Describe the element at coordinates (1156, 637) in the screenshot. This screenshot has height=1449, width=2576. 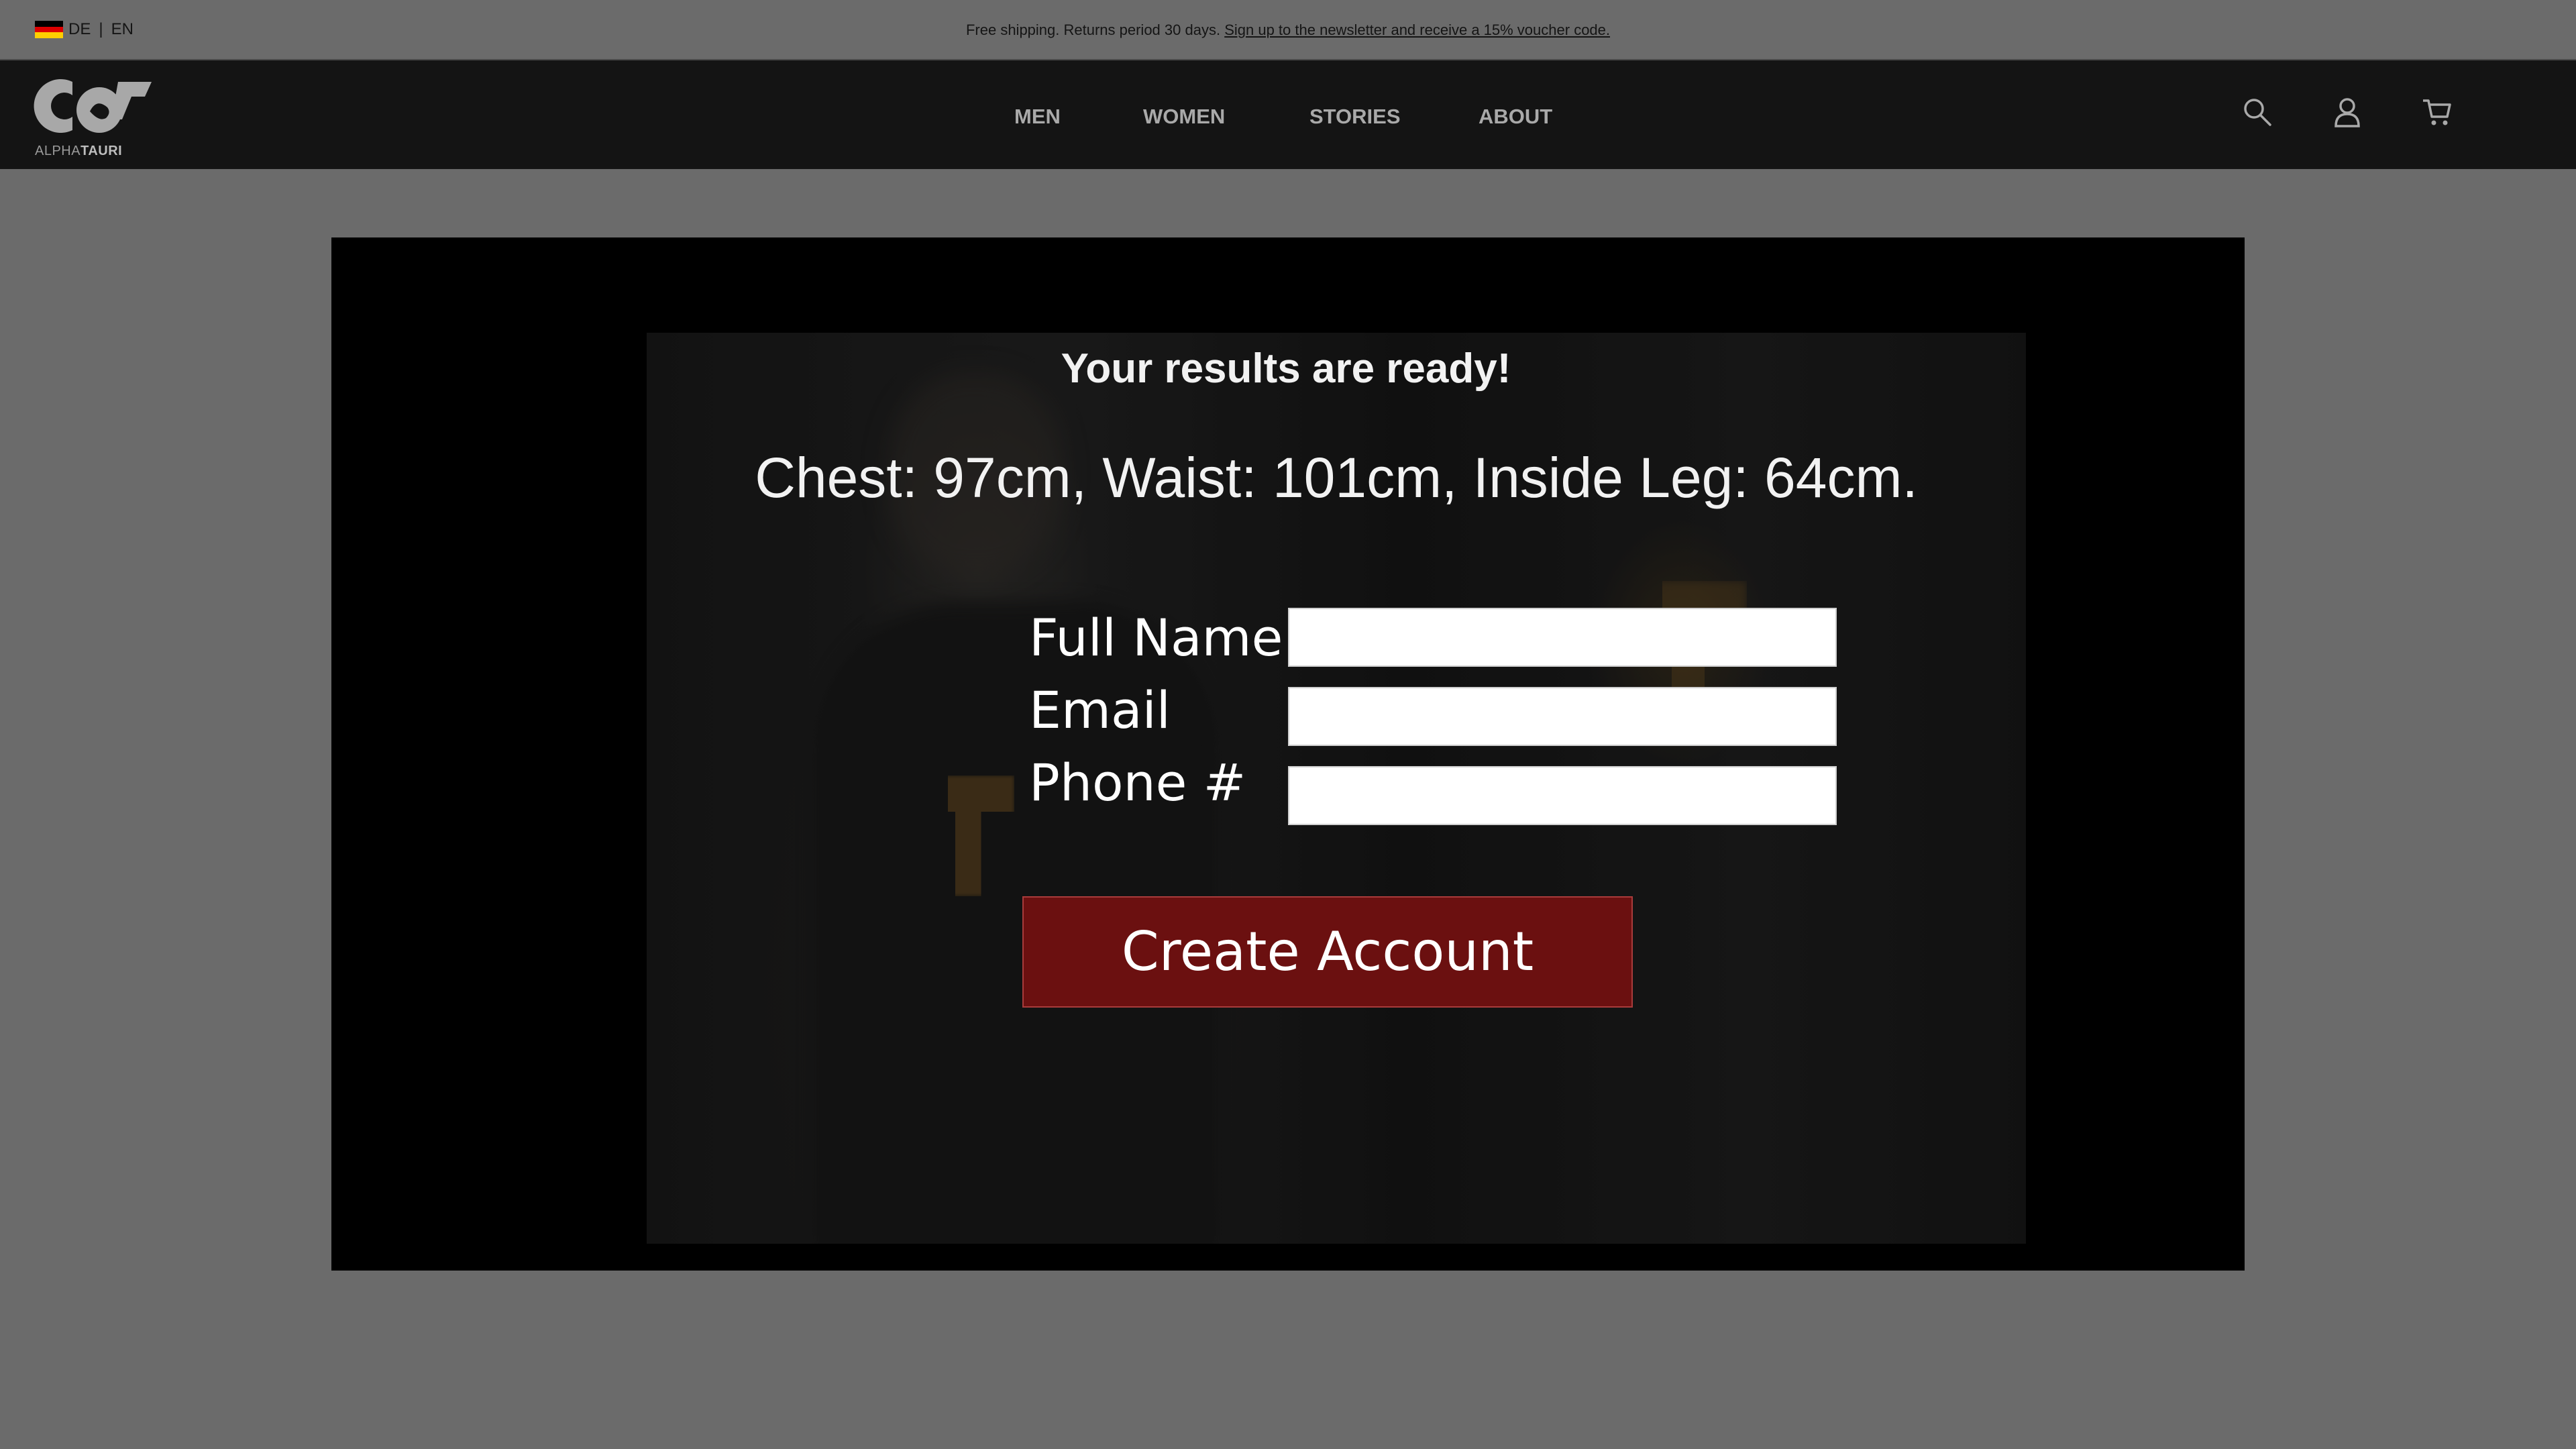
I see `full-name-label: Full Name` at that location.